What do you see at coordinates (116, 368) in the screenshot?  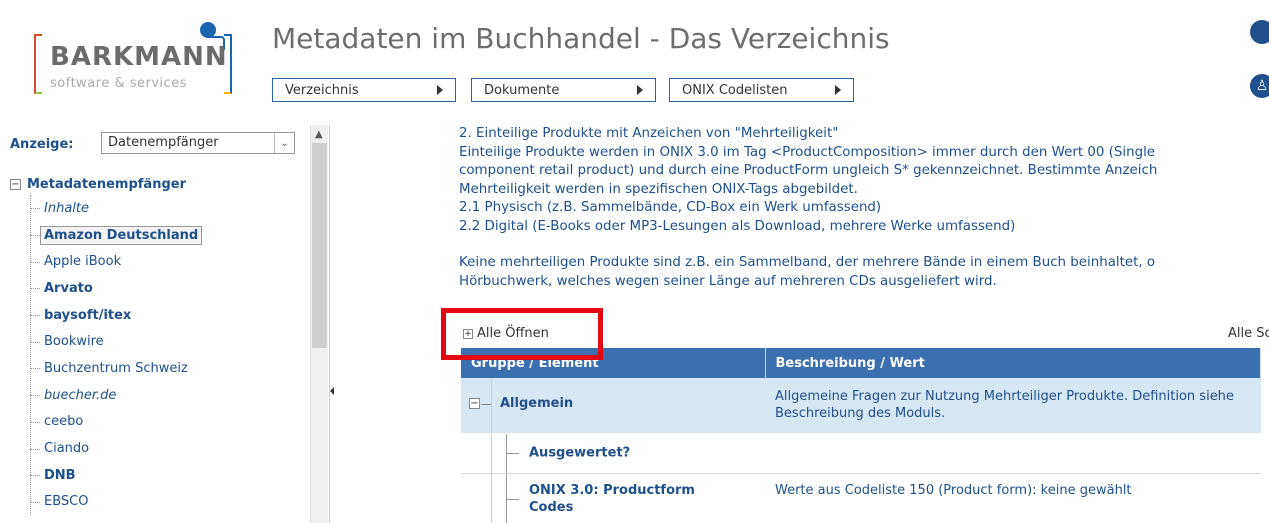 I see `tree-item-label: Buchzentrum Schweiz` at bounding box center [116, 368].